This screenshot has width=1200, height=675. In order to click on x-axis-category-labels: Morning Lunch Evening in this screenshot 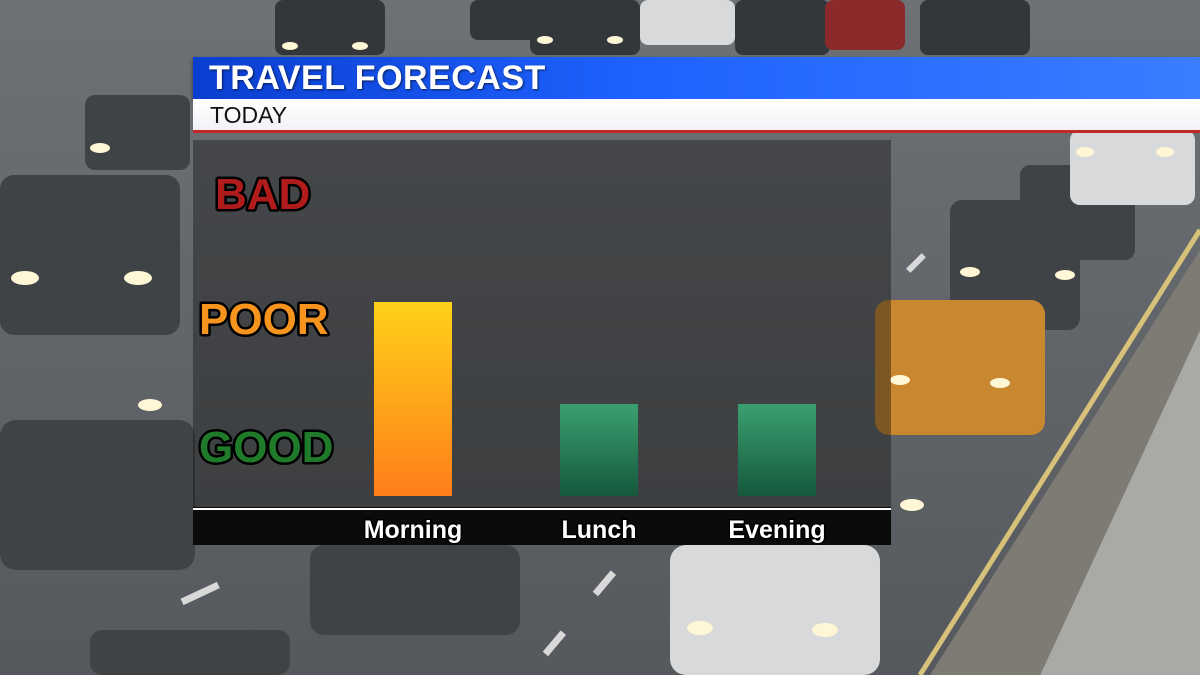, I will do `click(594, 530)`.